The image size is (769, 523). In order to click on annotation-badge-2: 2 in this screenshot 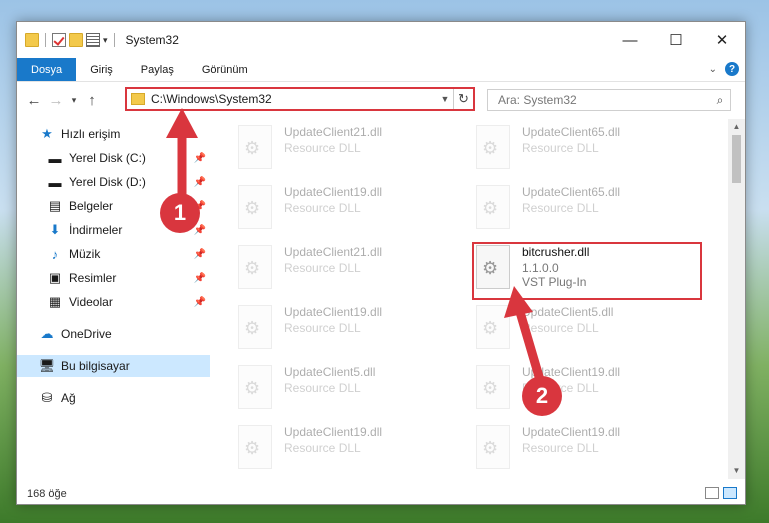, I will do `click(542, 396)`.